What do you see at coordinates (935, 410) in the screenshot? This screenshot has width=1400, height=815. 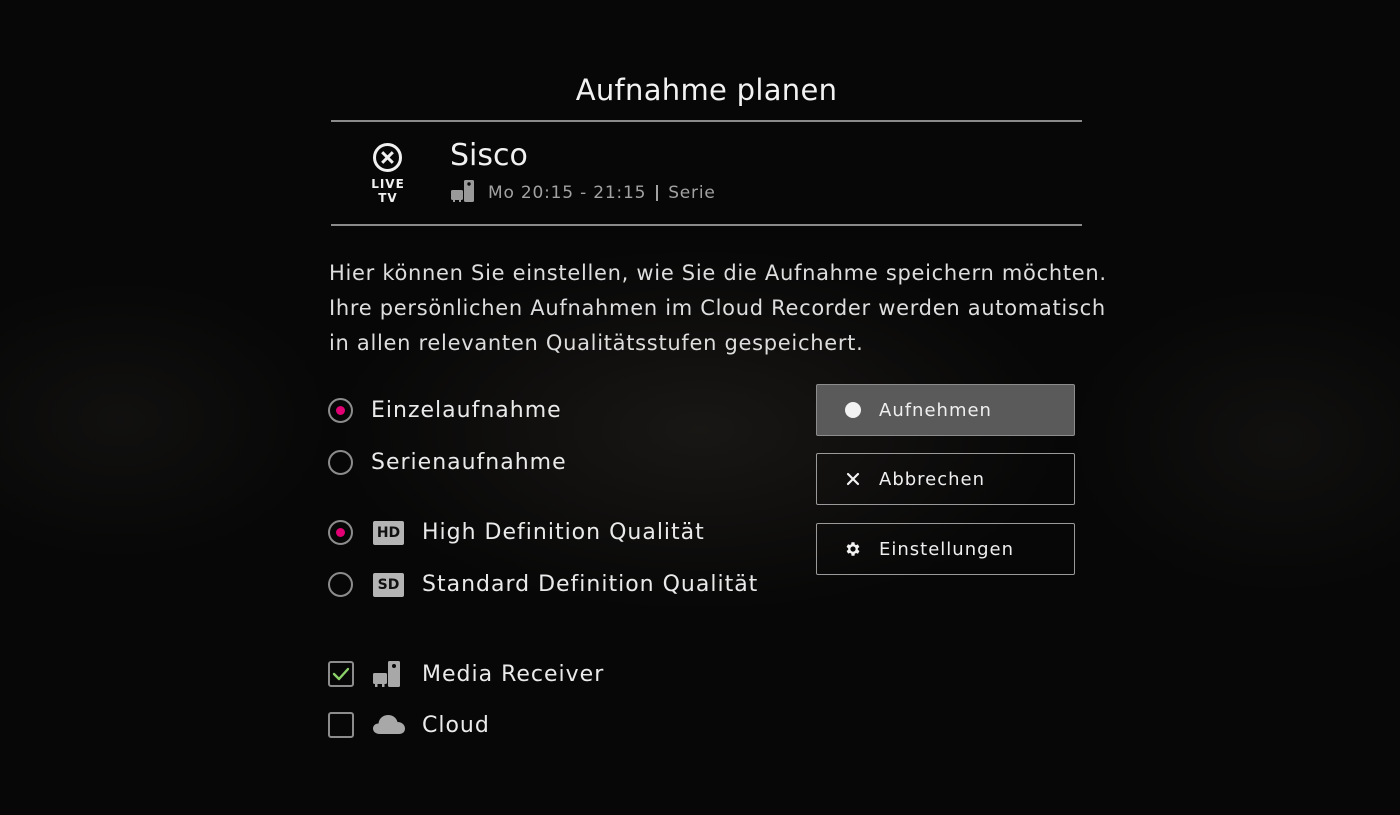 I see `record-button-label: Aufnehmen` at bounding box center [935, 410].